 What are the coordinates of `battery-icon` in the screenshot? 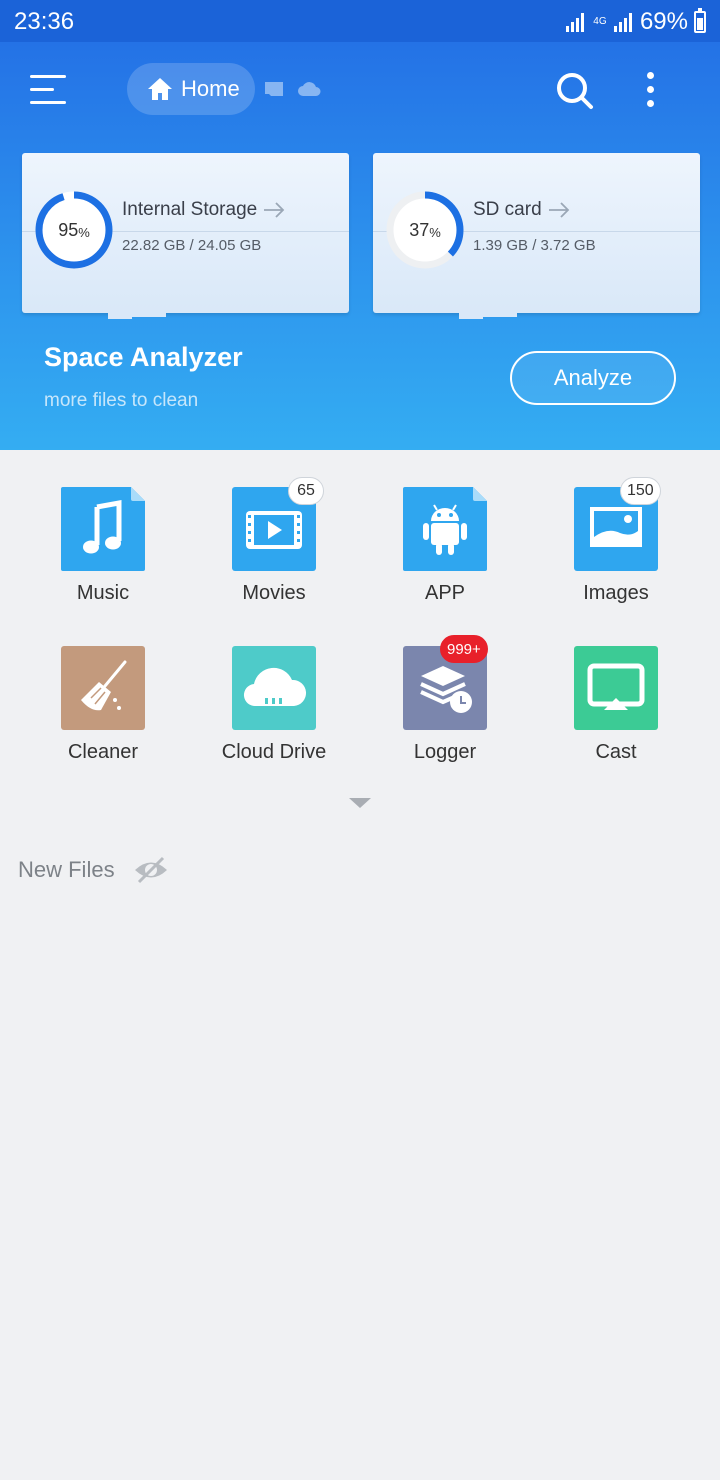 It's located at (700, 20).